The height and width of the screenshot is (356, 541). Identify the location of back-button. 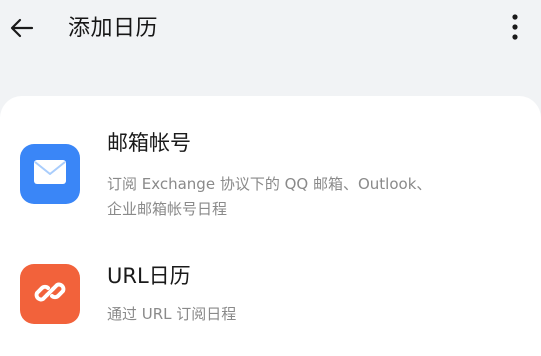
(22, 30).